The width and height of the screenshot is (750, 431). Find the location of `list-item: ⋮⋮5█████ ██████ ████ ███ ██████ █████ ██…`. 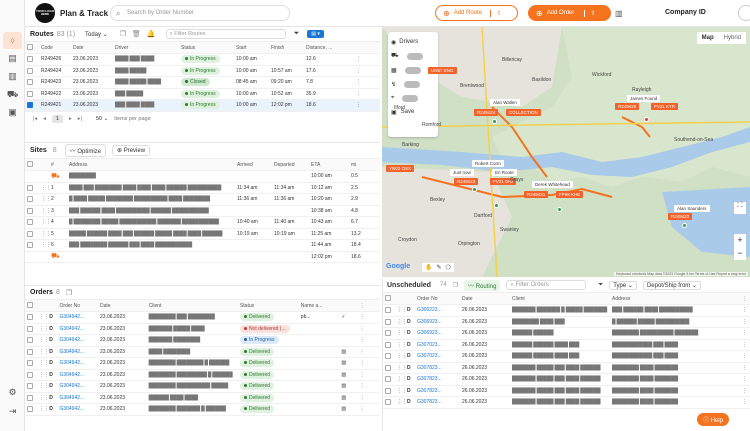

list-item: ⋮⋮5█████ ██████ ████ ███ ██████ █████ ██… is located at coordinates (202, 234).